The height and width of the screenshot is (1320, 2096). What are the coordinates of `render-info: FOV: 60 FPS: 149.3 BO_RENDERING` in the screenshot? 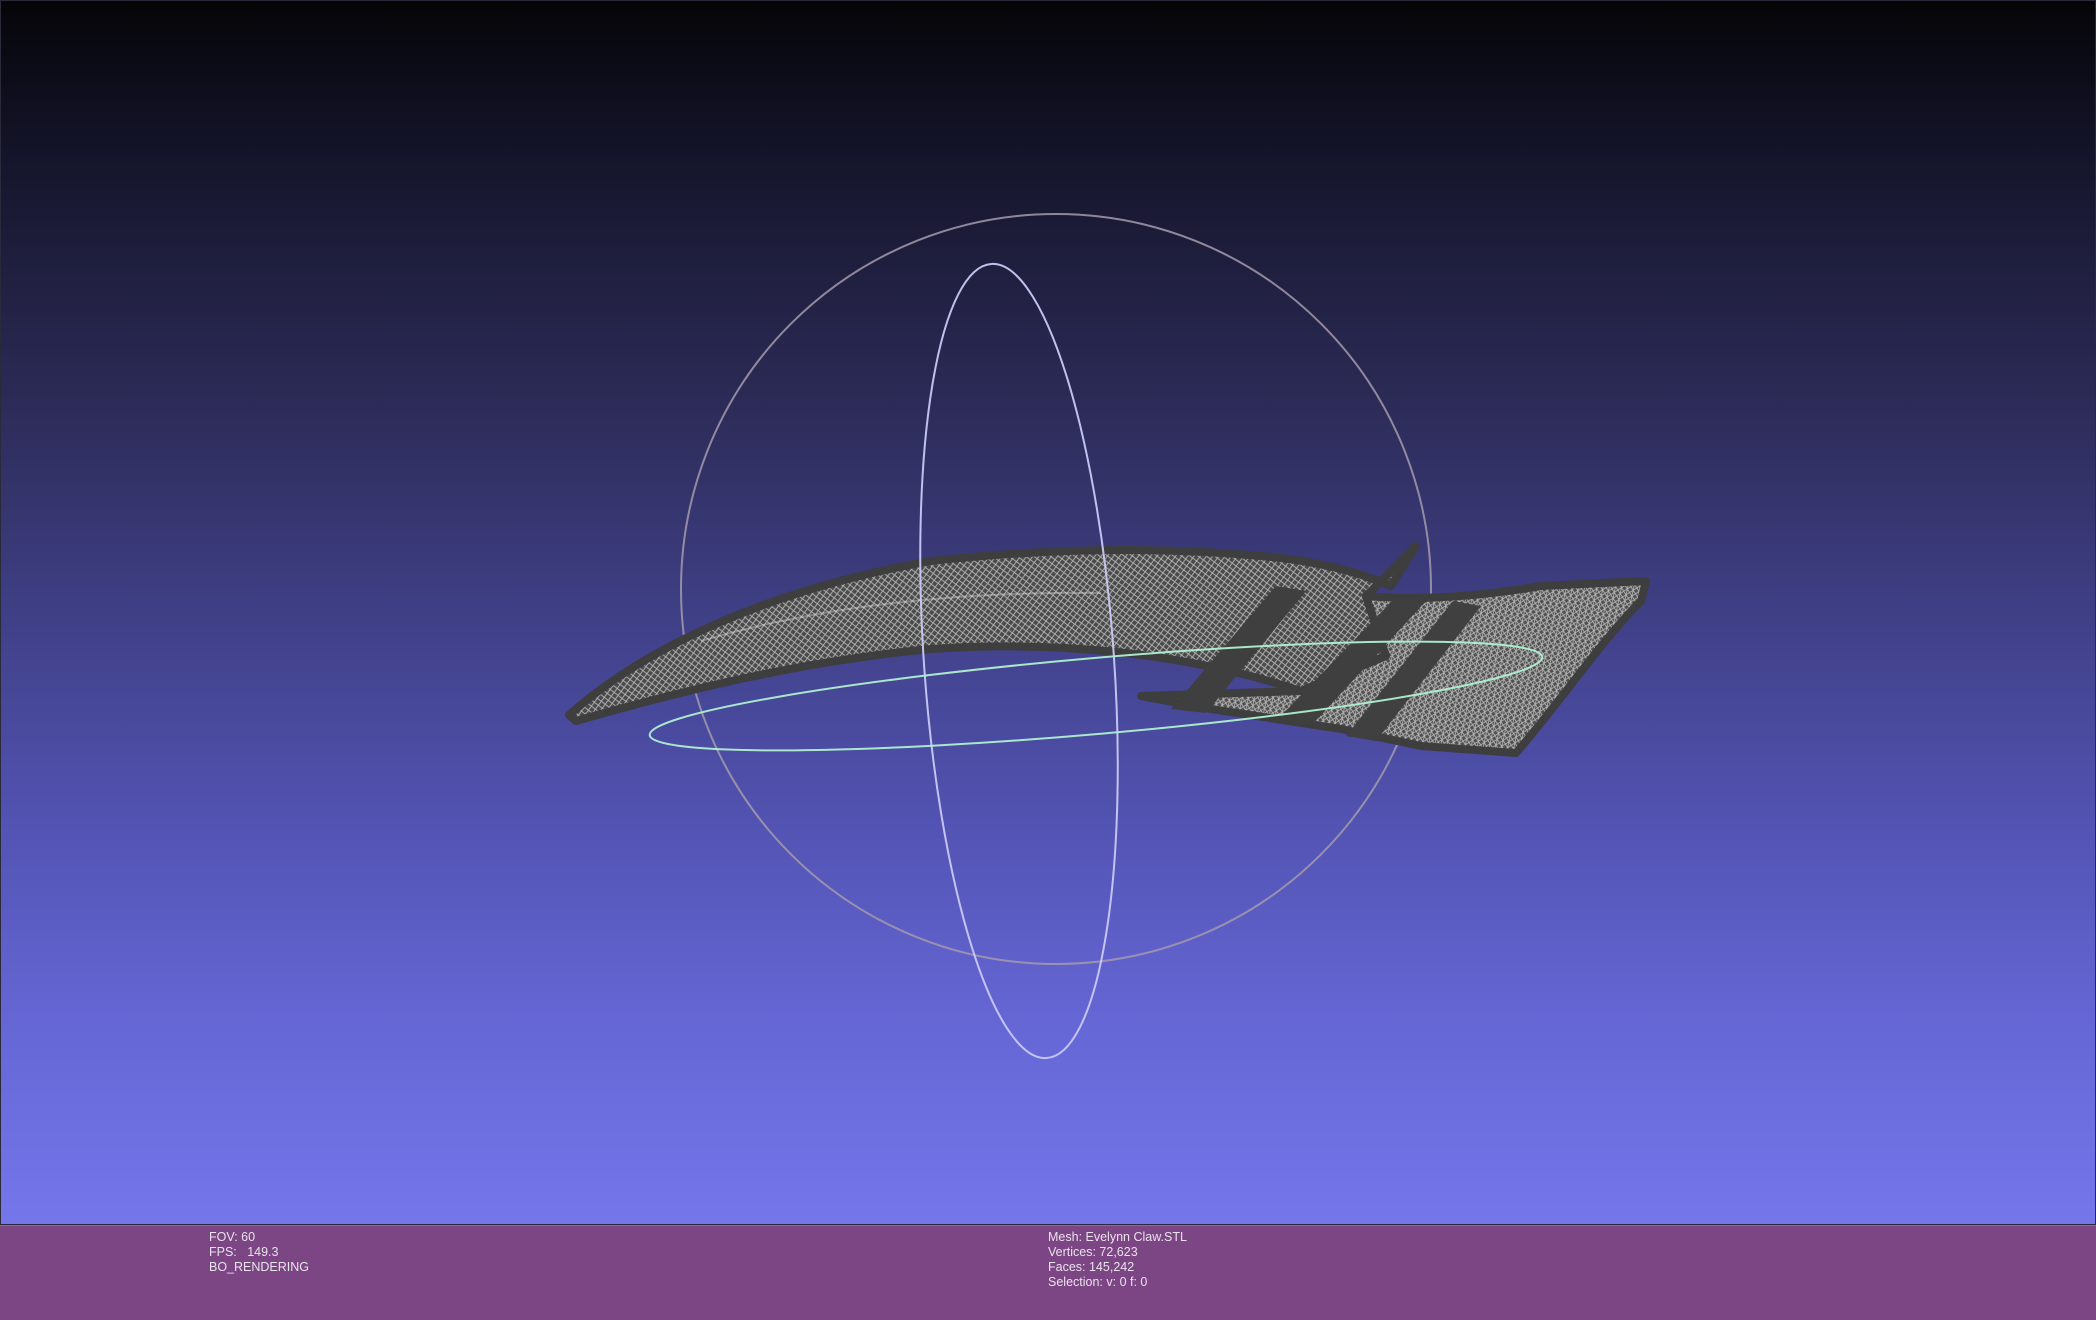 It's located at (259, 1252).